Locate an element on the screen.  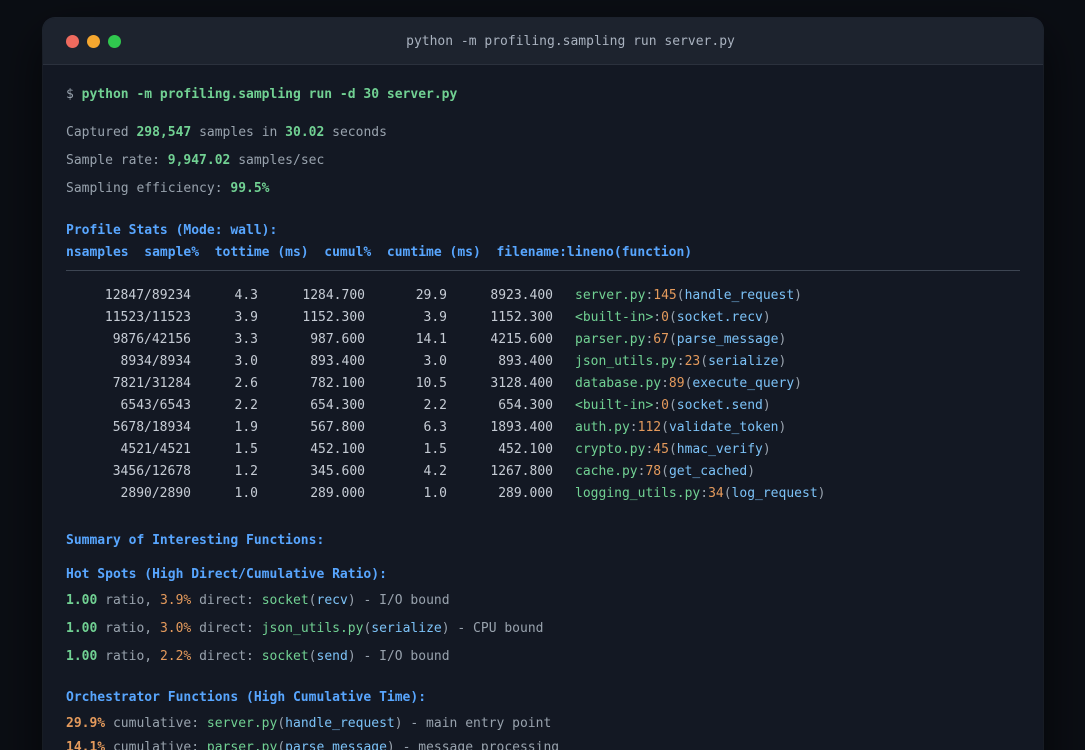
function-location: <built-in>:0(socket.send) is located at coordinates (673, 405).